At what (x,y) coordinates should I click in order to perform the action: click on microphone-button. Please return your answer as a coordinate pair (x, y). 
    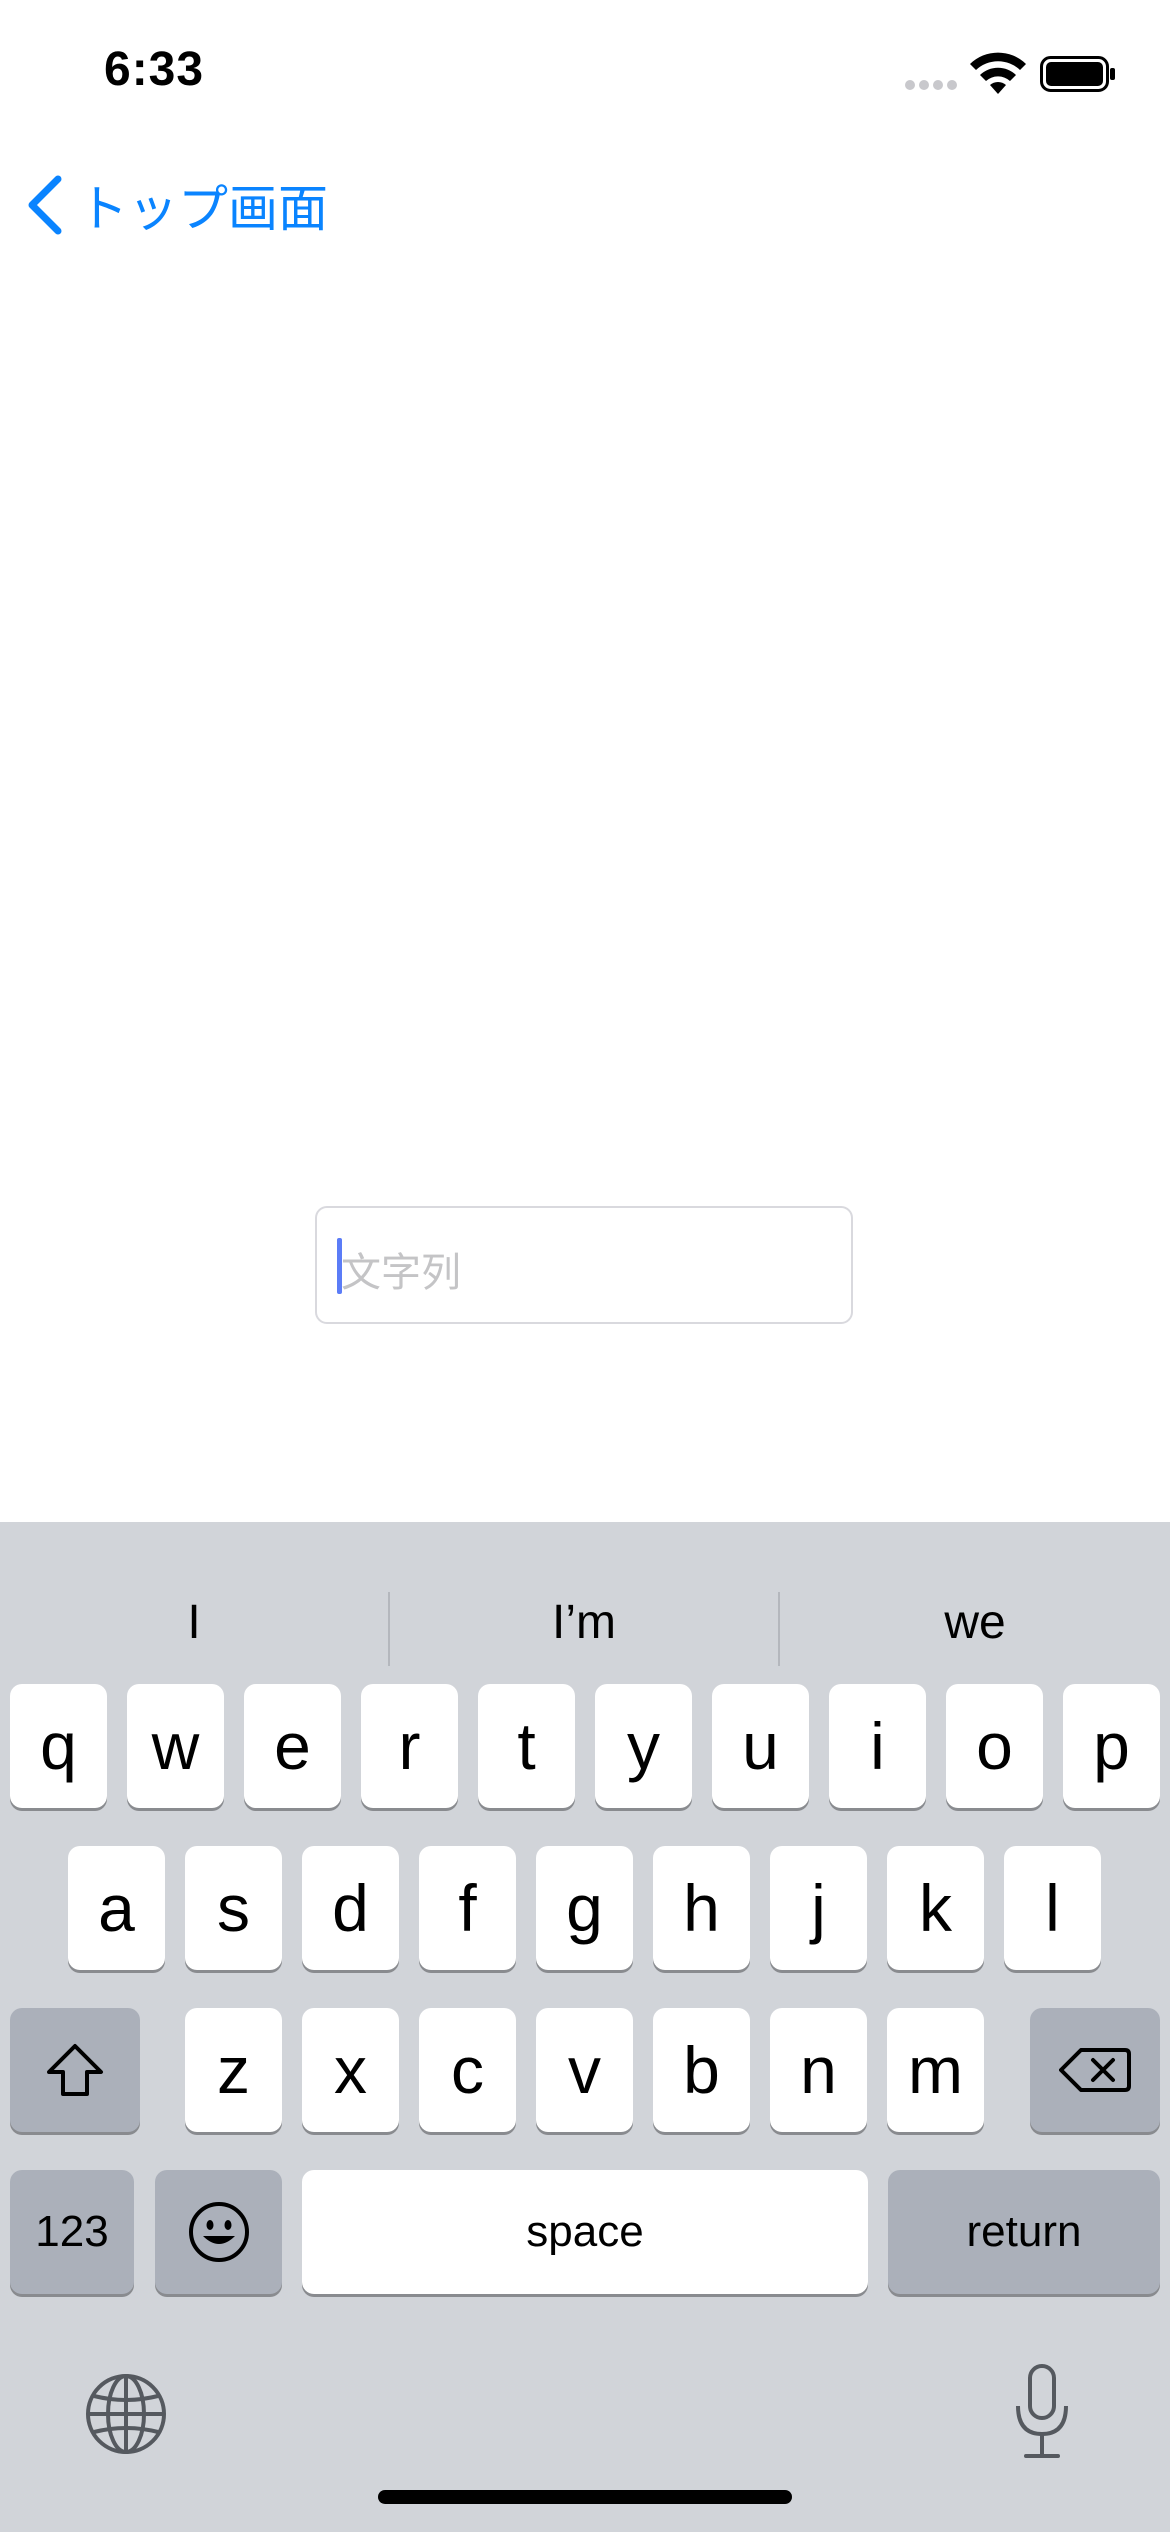
    Looking at the image, I should click on (1042, 2412).